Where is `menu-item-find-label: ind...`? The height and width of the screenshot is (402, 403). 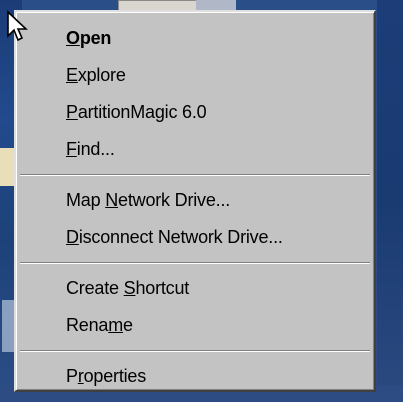 menu-item-find-label: ind... is located at coordinates (95, 149).